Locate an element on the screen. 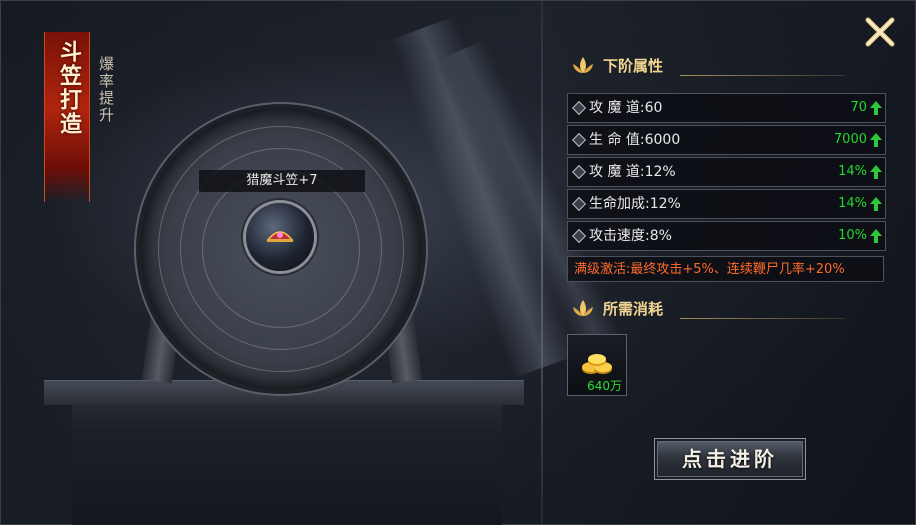  panel-divider is located at coordinates (542, 262).